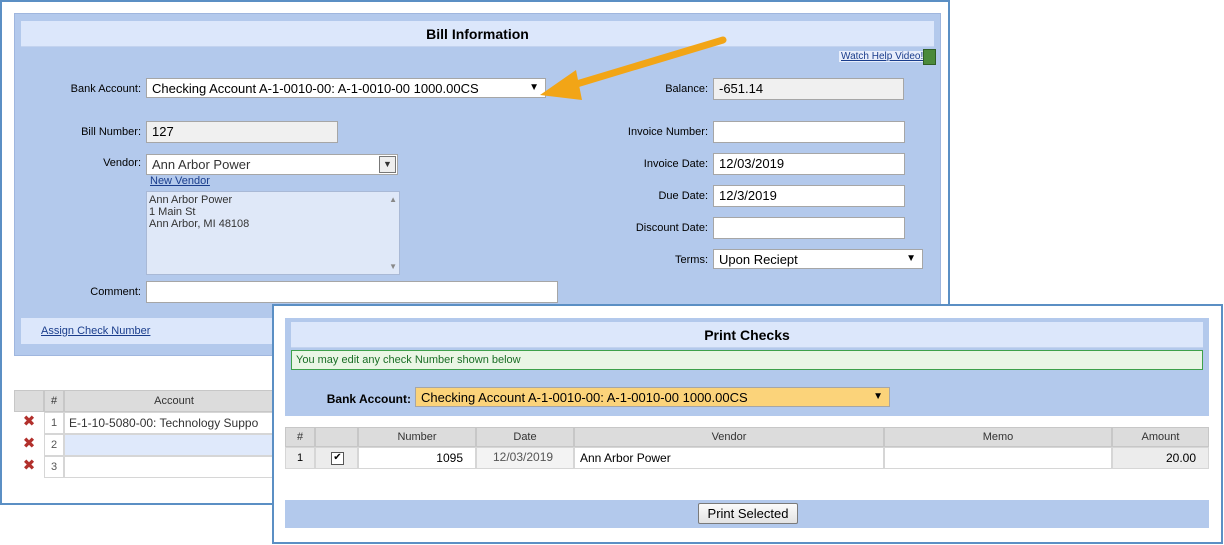 The image size is (1224, 545). Describe the element at coordinates (387, 164) in the screenshot. I see `chevron-down-icon: ▼` at that location.